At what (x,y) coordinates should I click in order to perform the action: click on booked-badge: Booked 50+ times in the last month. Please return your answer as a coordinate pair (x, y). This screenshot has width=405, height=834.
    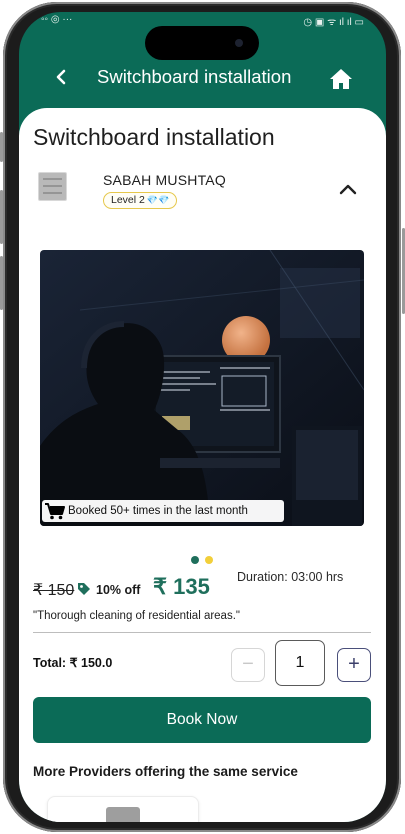
    Looking at the image, I should click on (163, 511).